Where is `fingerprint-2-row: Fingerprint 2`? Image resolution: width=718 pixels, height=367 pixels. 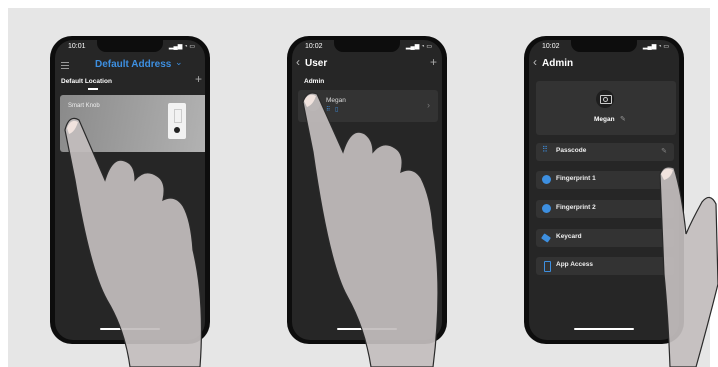 fingerprint-2-row: Fingerprint 2 is located at coordinates (605, 209).